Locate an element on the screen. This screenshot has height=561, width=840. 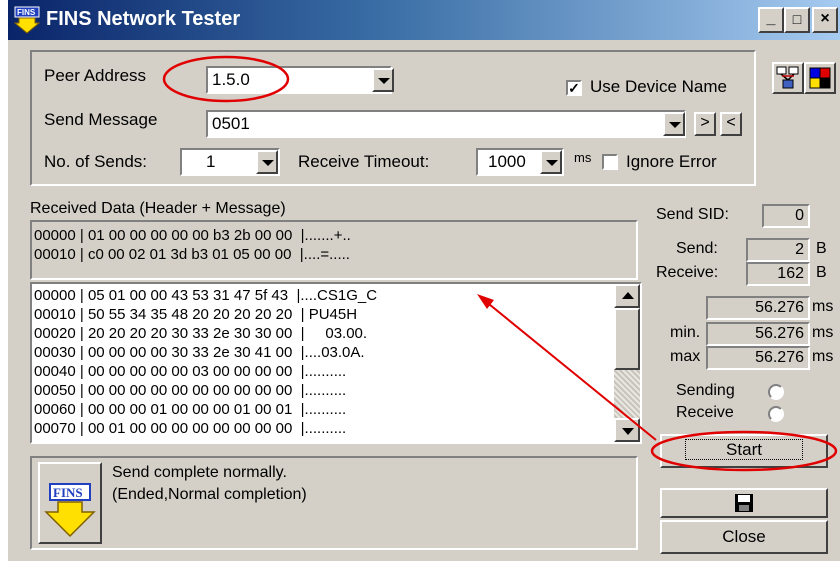
sending-label: Sending is located at coordinates (705, 390).